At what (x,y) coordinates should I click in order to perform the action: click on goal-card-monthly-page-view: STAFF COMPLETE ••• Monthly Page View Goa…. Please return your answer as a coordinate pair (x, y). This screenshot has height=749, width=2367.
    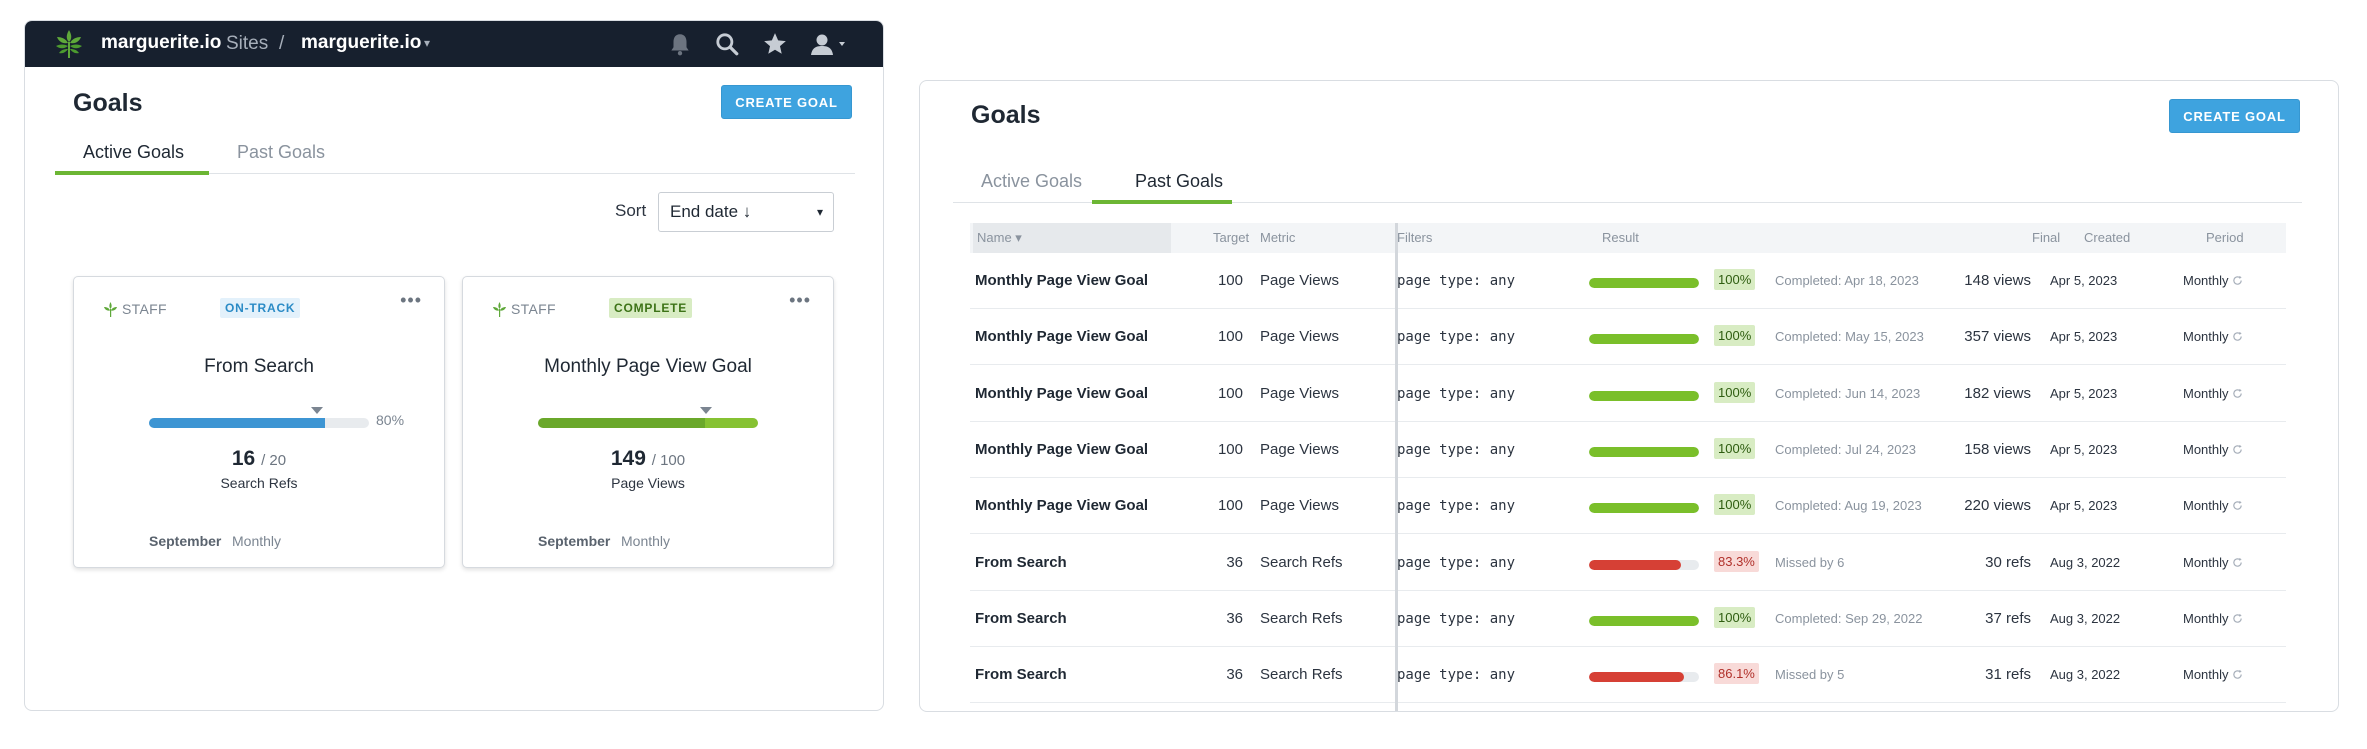
    Looking at the image, I should click on (648, 422).